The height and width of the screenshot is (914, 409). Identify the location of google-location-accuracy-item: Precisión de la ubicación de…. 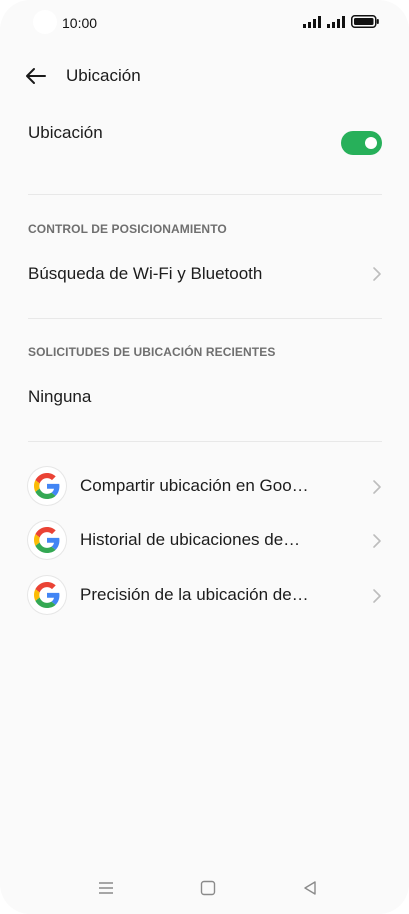
(205, 597).